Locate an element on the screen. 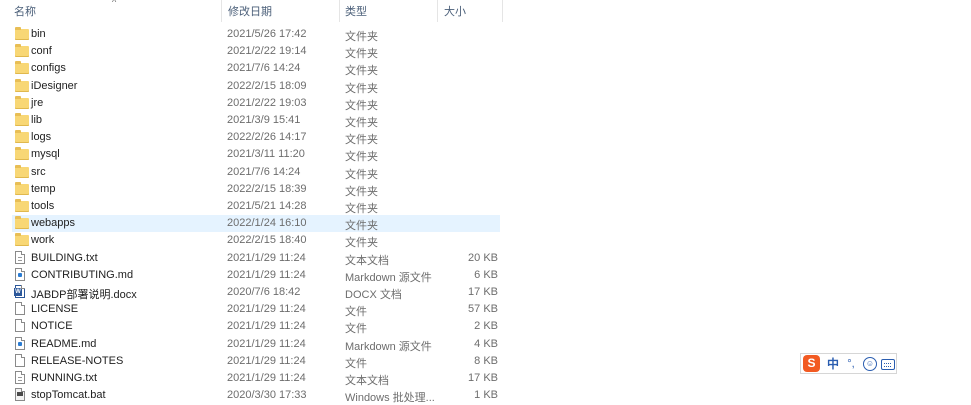 The width and height of the screenshot is (971, 405). file-row: BUILDING.txt 2021/1/29 11:24 文本文档 20 KB is located at coordinates (256, 258).